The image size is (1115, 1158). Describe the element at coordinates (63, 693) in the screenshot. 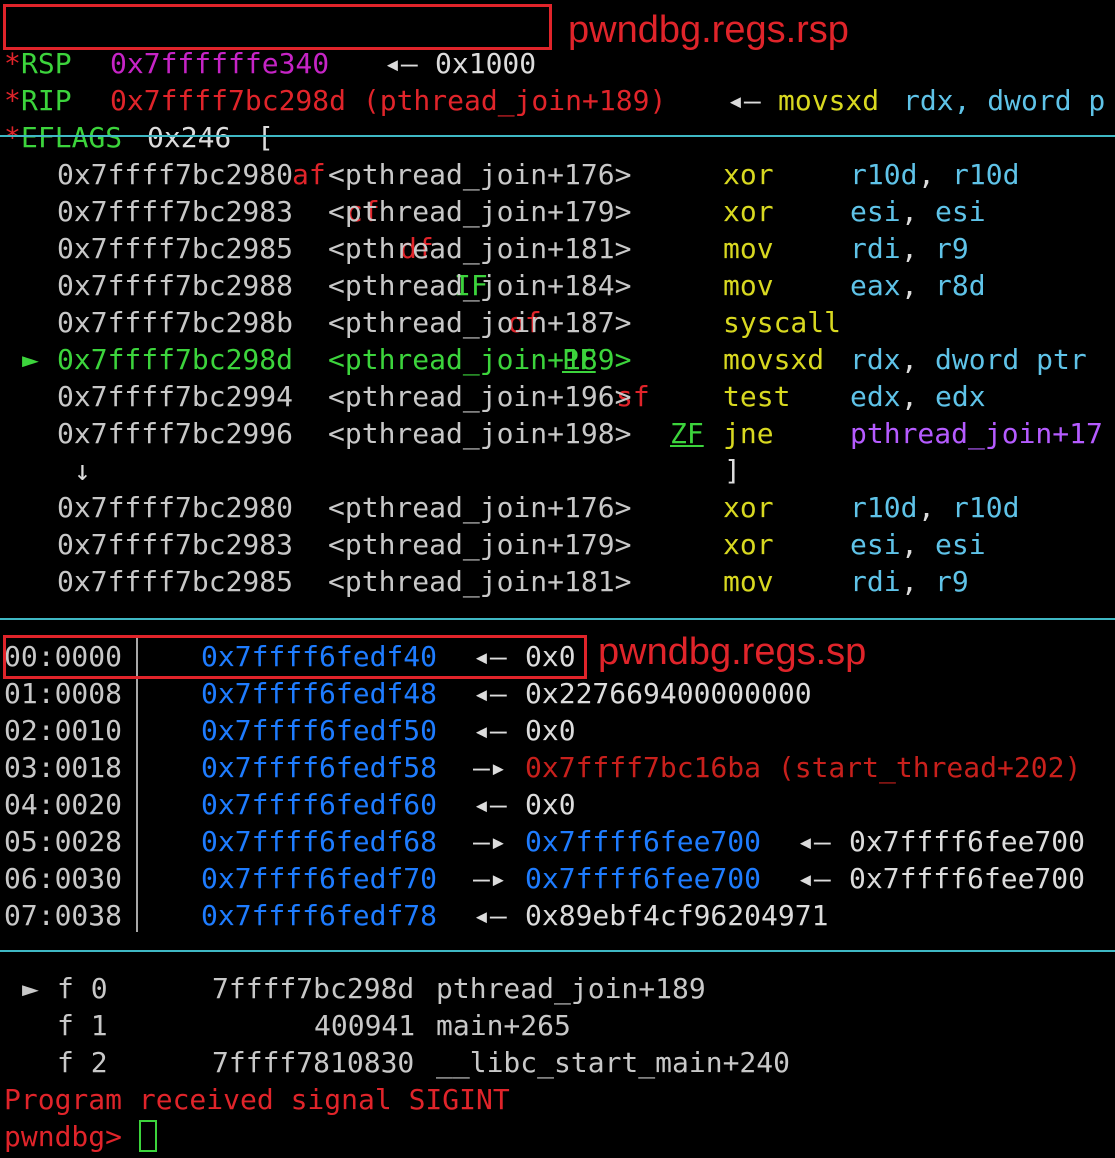

I see `stack-index: 01:0008` at that location.